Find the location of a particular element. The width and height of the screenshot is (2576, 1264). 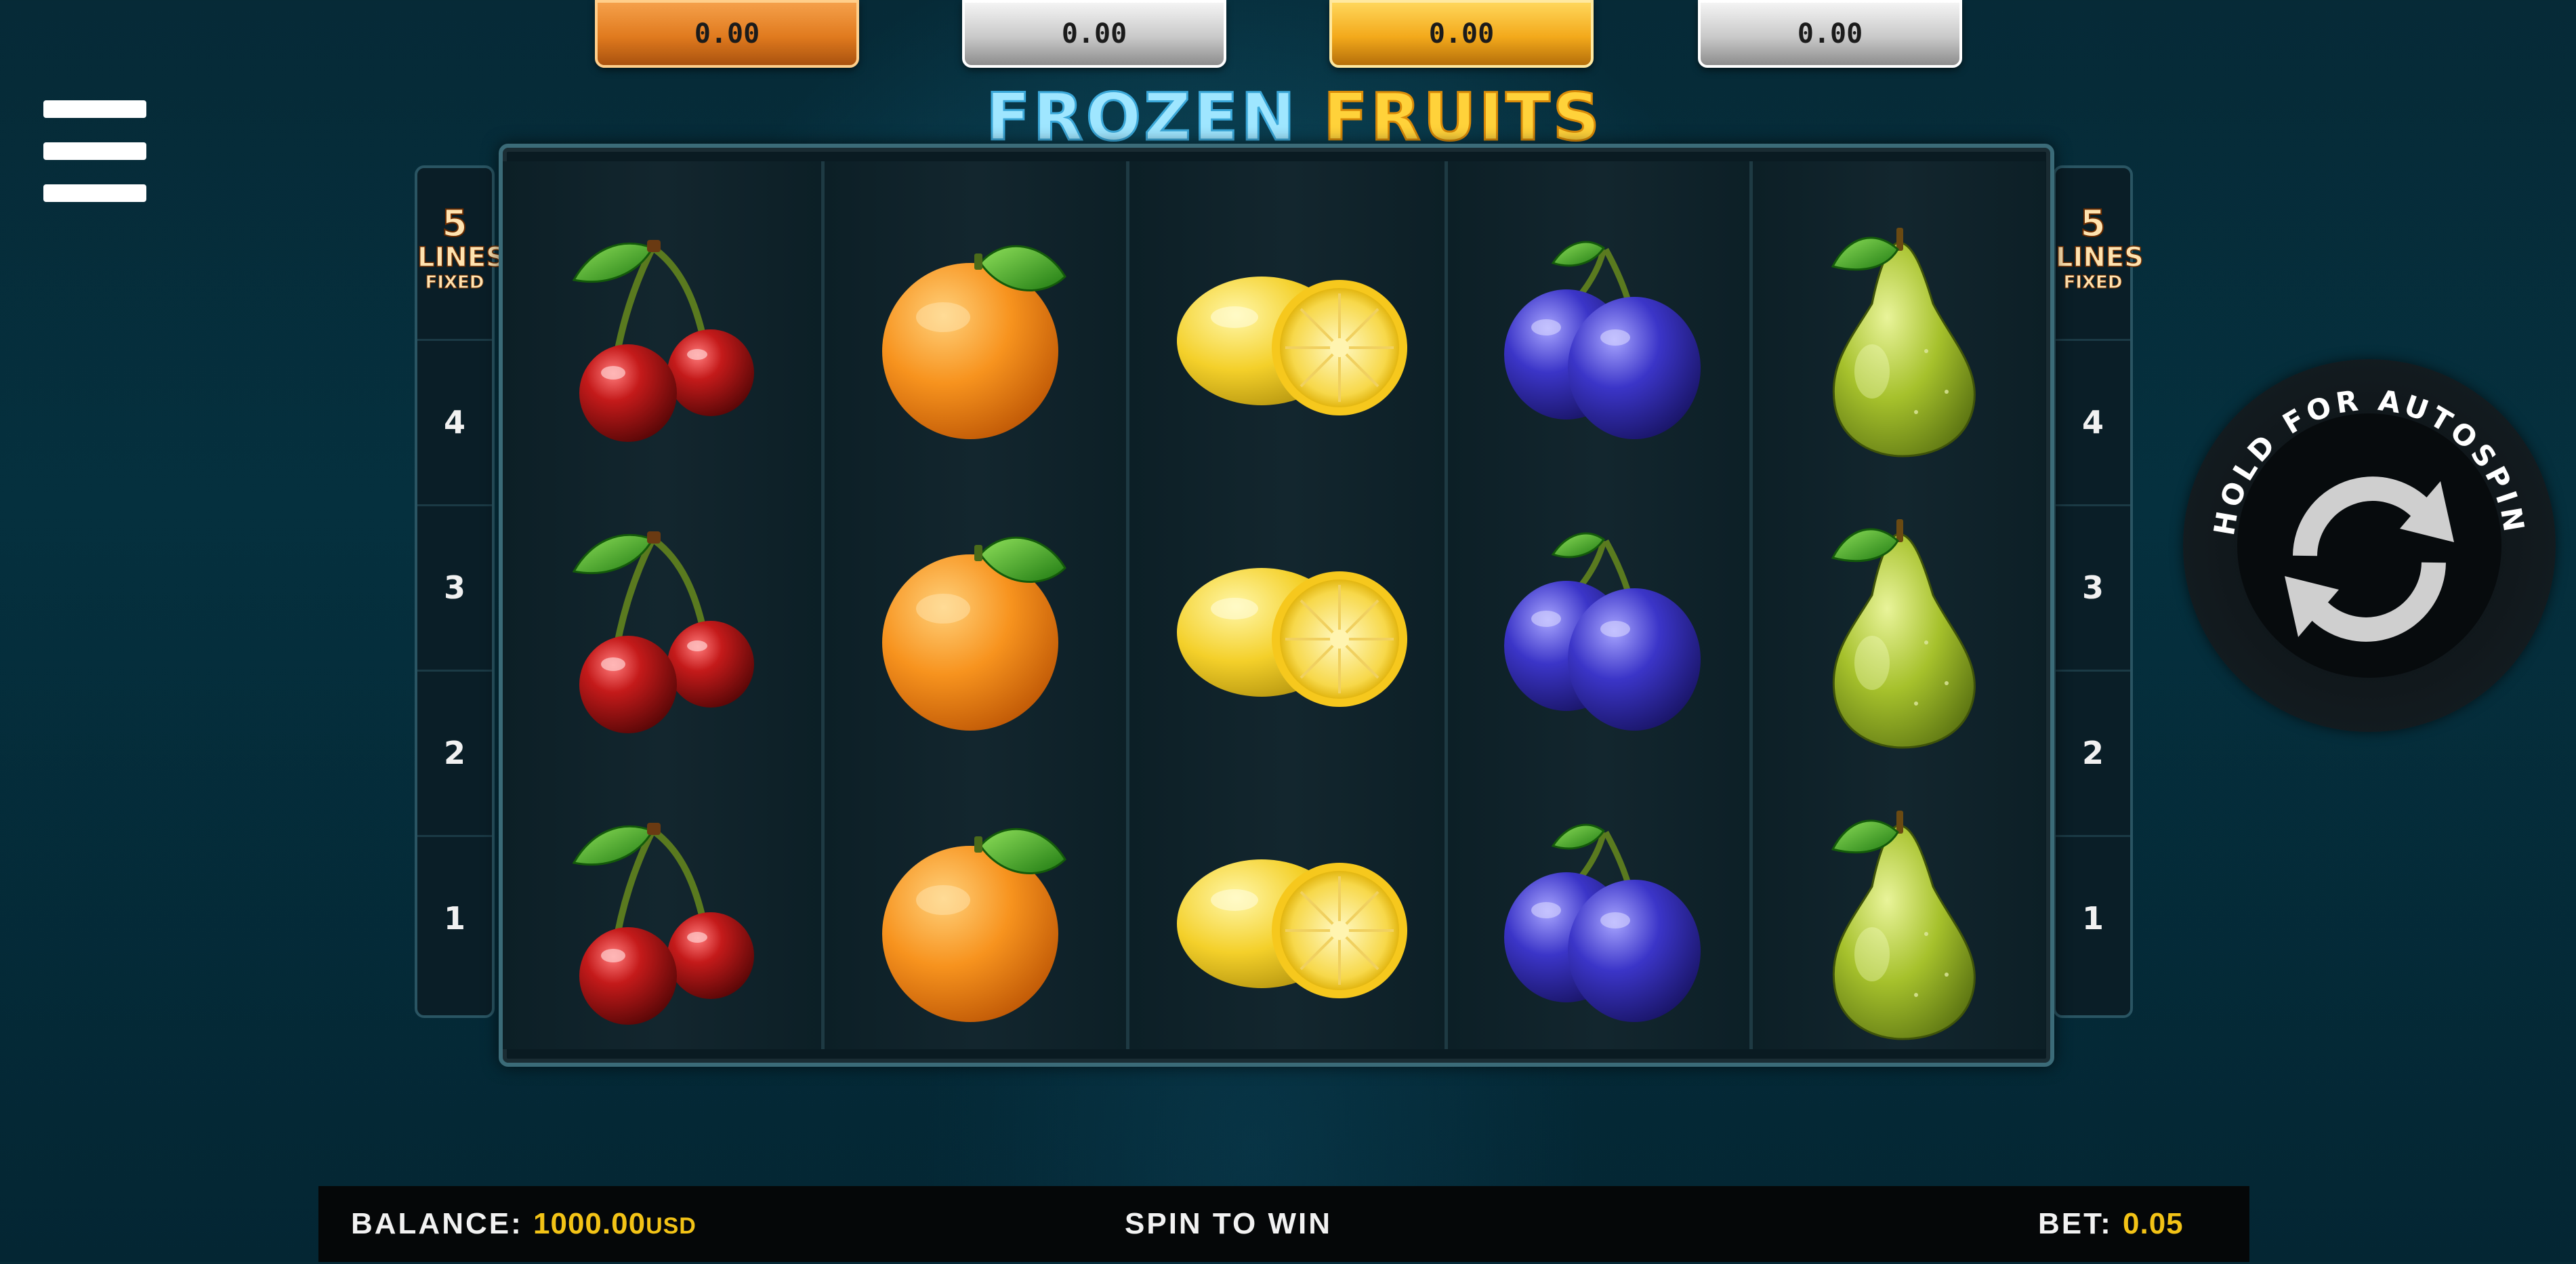

status-message: SPIN TO WIN is located at coordinates (1228, 1223).